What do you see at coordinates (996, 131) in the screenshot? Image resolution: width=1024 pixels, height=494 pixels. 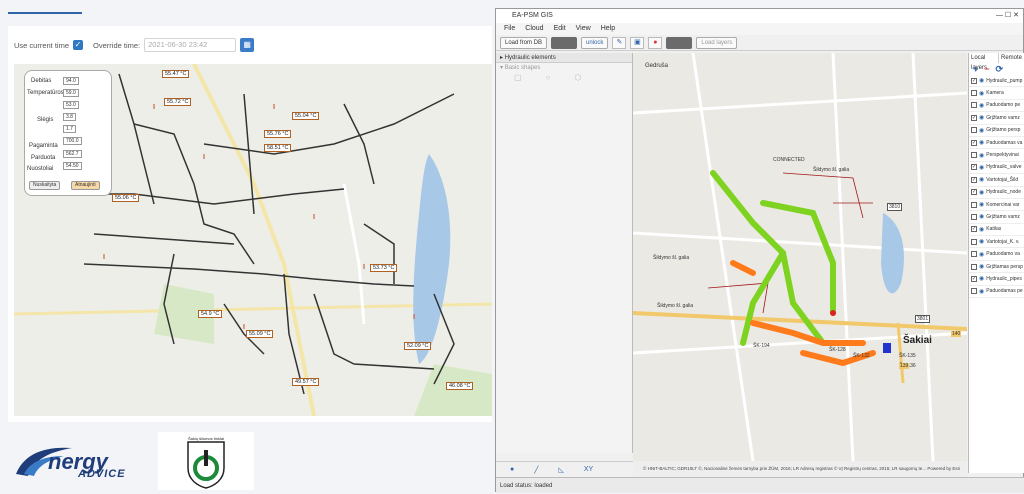 I see `layer-item: ◉ Grįžtamo persp` at bounding box center [996, 131].